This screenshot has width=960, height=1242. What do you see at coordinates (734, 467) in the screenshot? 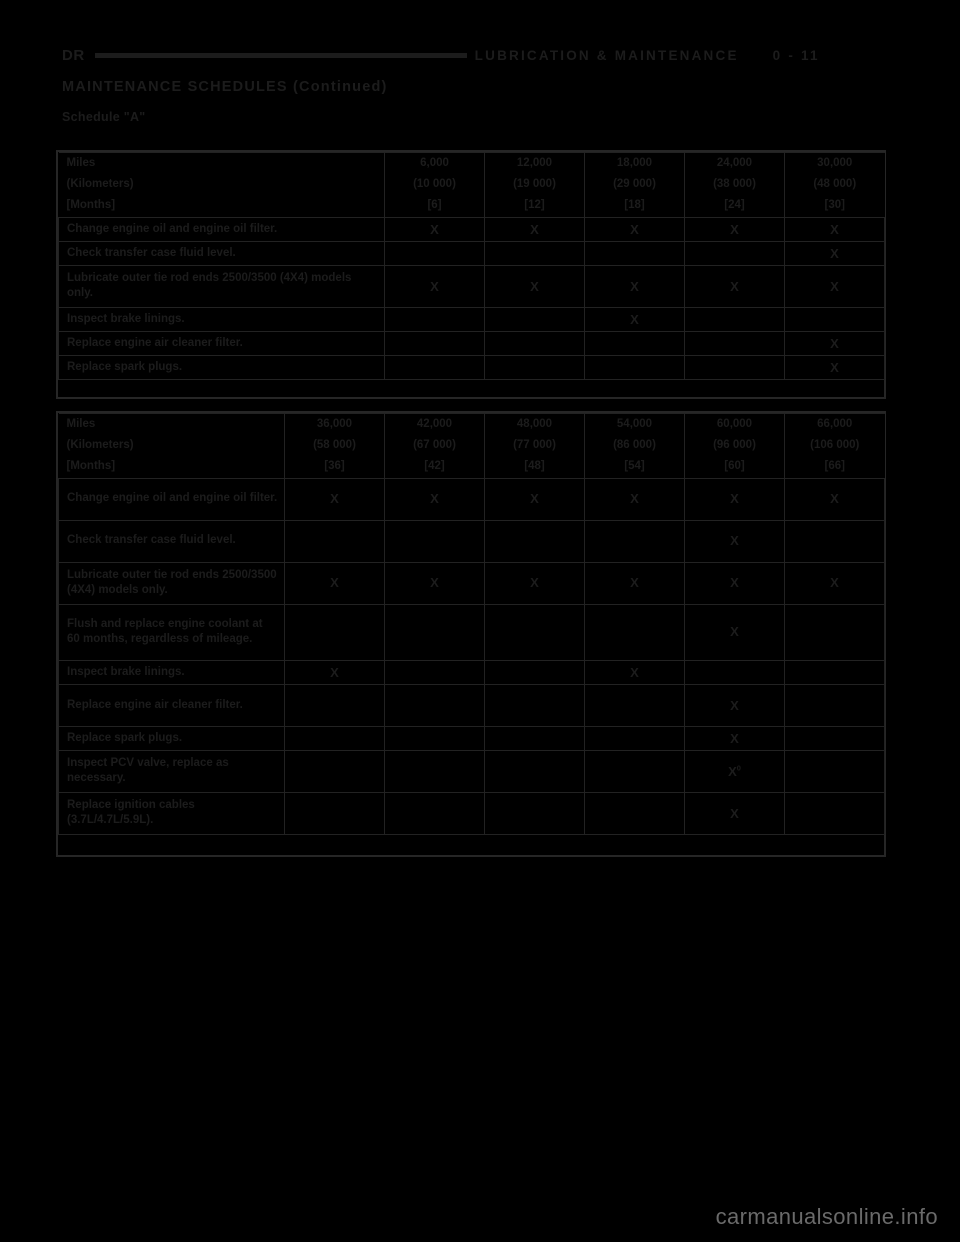
I see `header-interval-months-4: [60]` at bounding box center [734, 467].